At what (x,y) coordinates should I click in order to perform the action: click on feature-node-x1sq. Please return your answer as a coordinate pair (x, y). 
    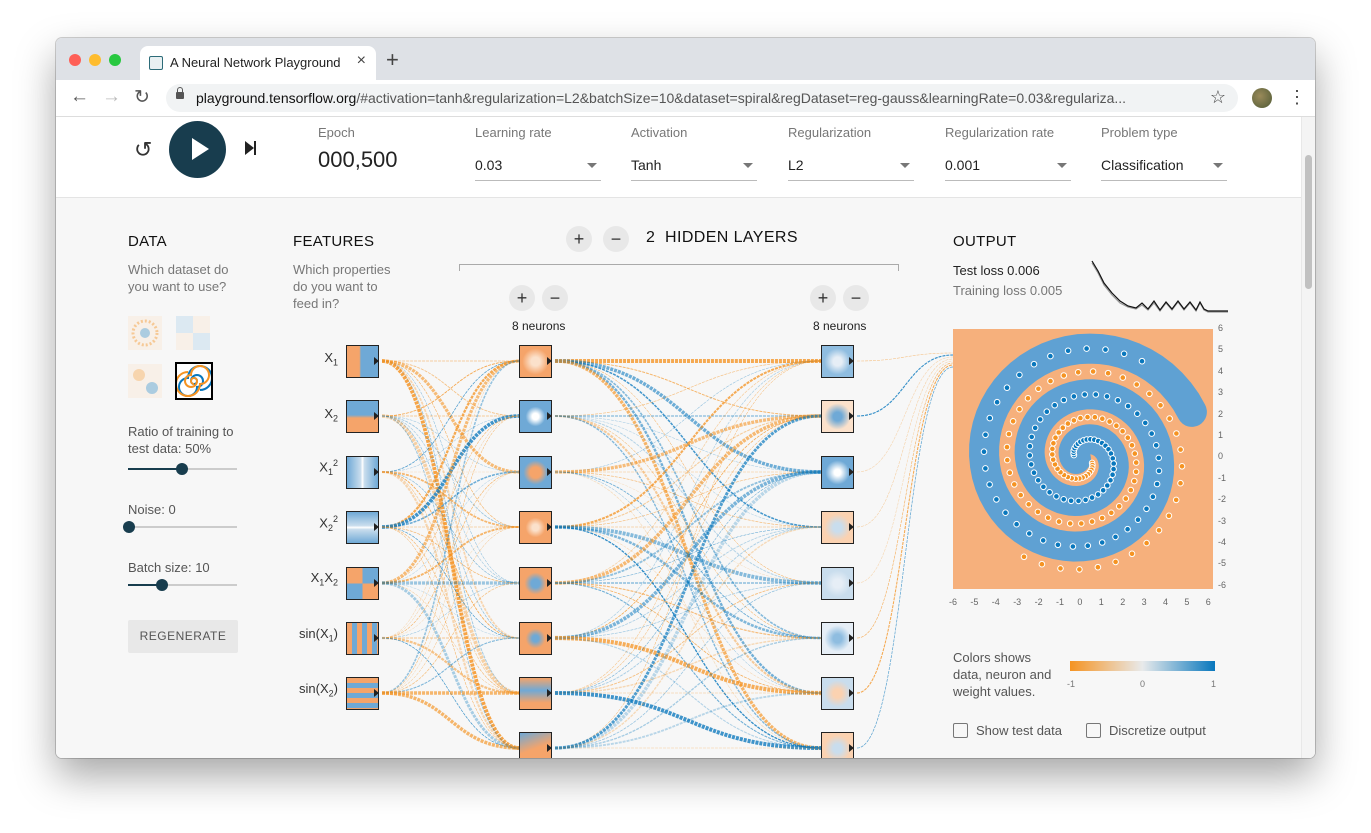
    Looking at the image, I should click on (362, 472).